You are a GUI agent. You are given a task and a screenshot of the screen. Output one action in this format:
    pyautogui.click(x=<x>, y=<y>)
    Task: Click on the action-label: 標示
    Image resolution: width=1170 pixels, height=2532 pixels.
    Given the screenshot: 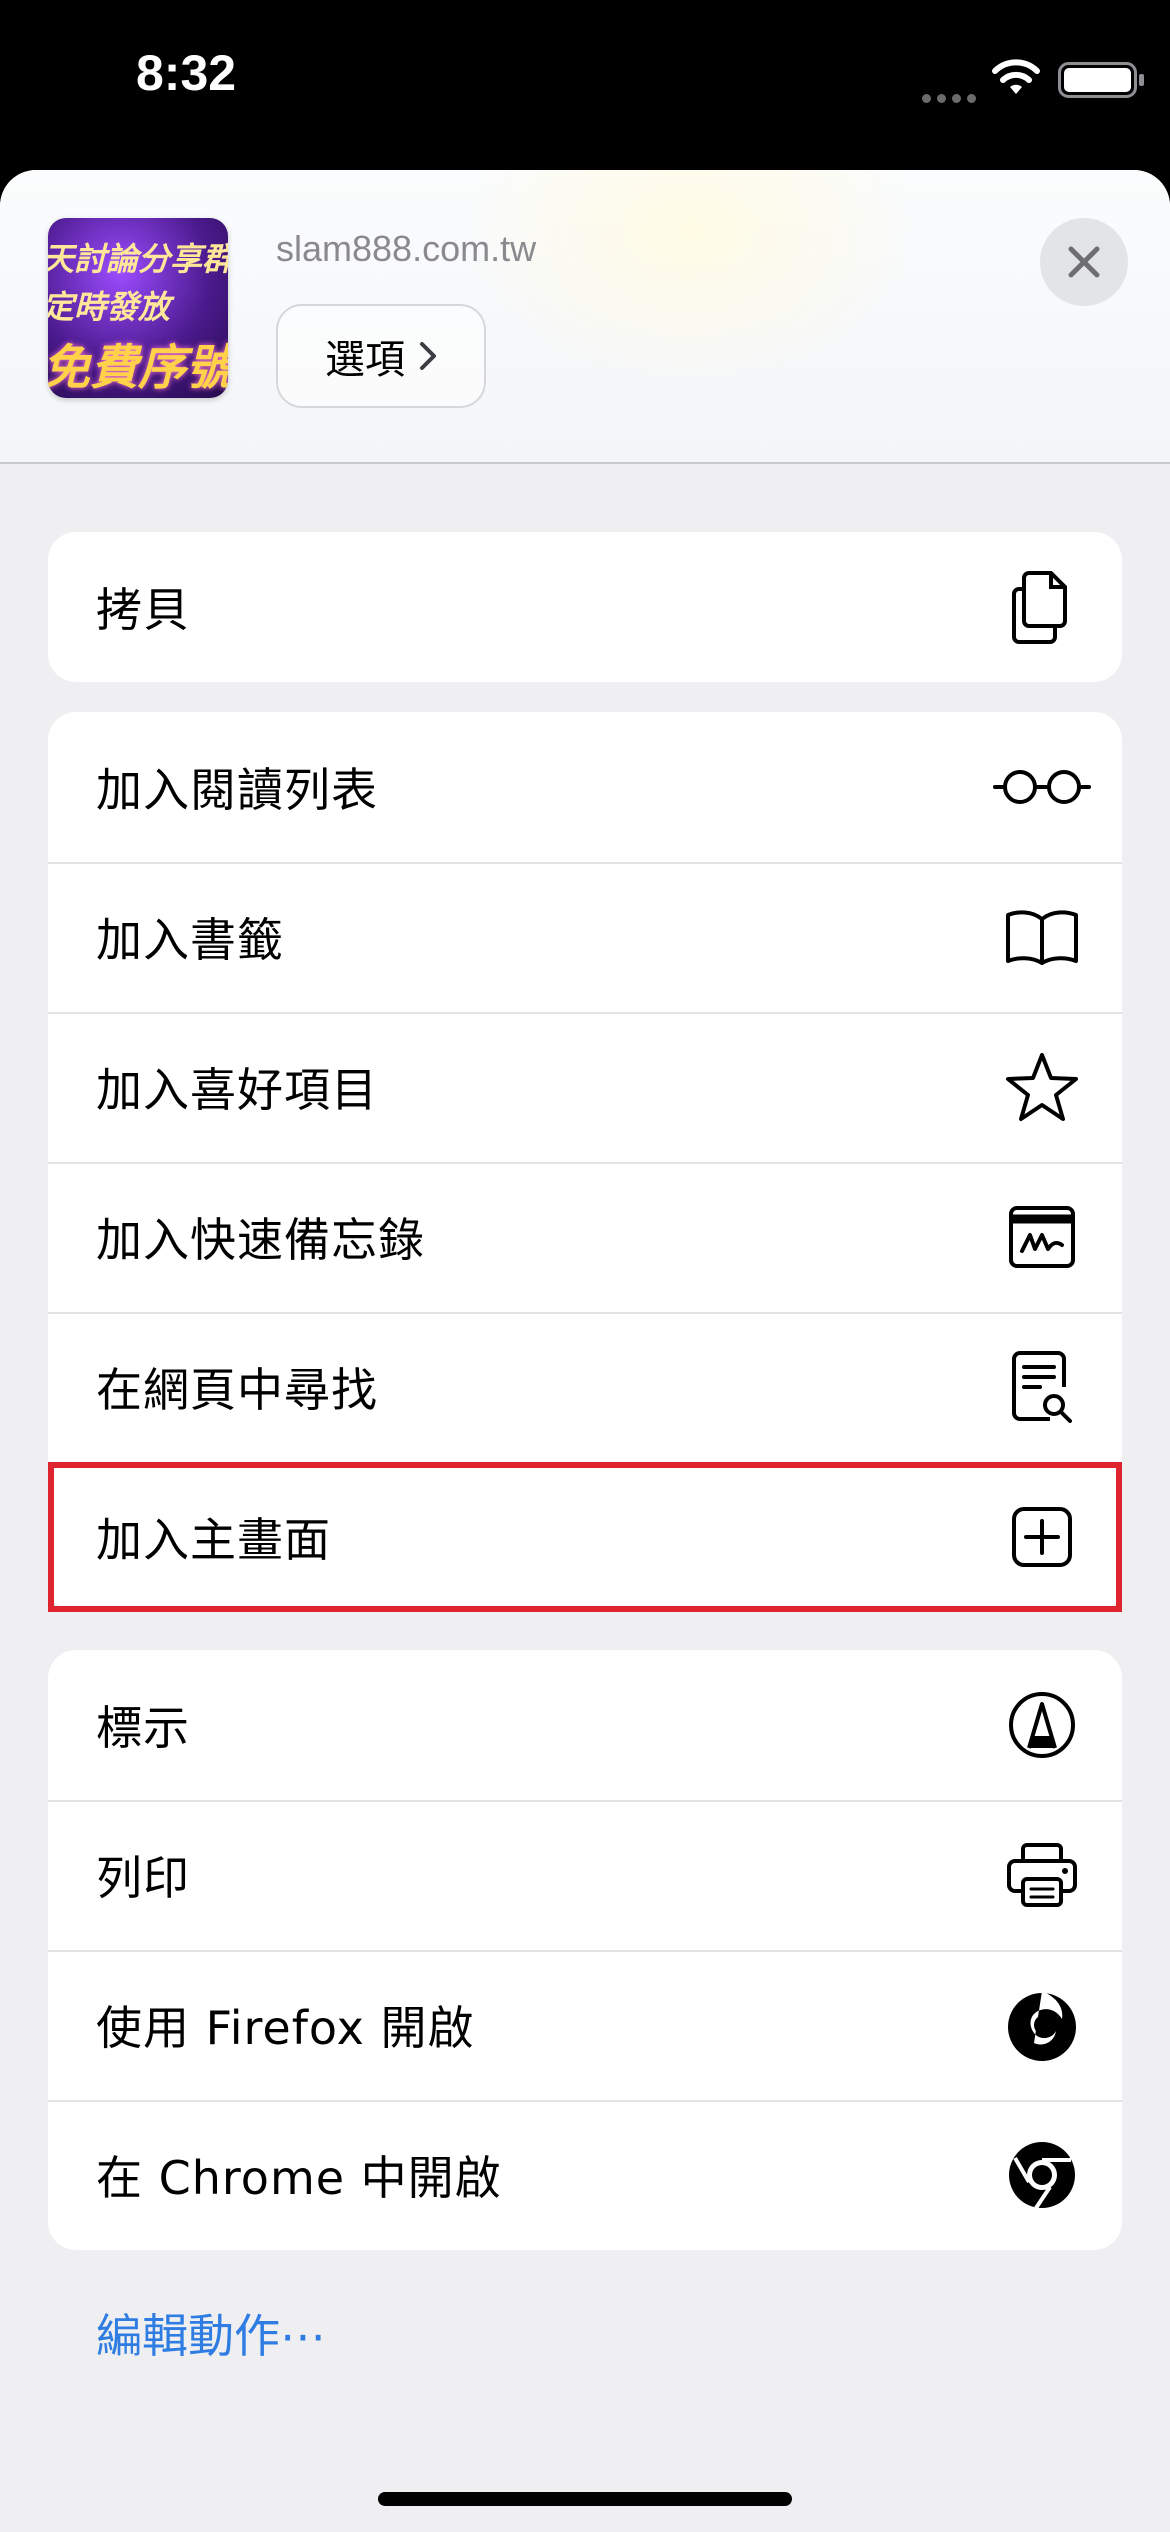 What is the action you would take?
    pyautogui.click(x=143, y=1728)
    